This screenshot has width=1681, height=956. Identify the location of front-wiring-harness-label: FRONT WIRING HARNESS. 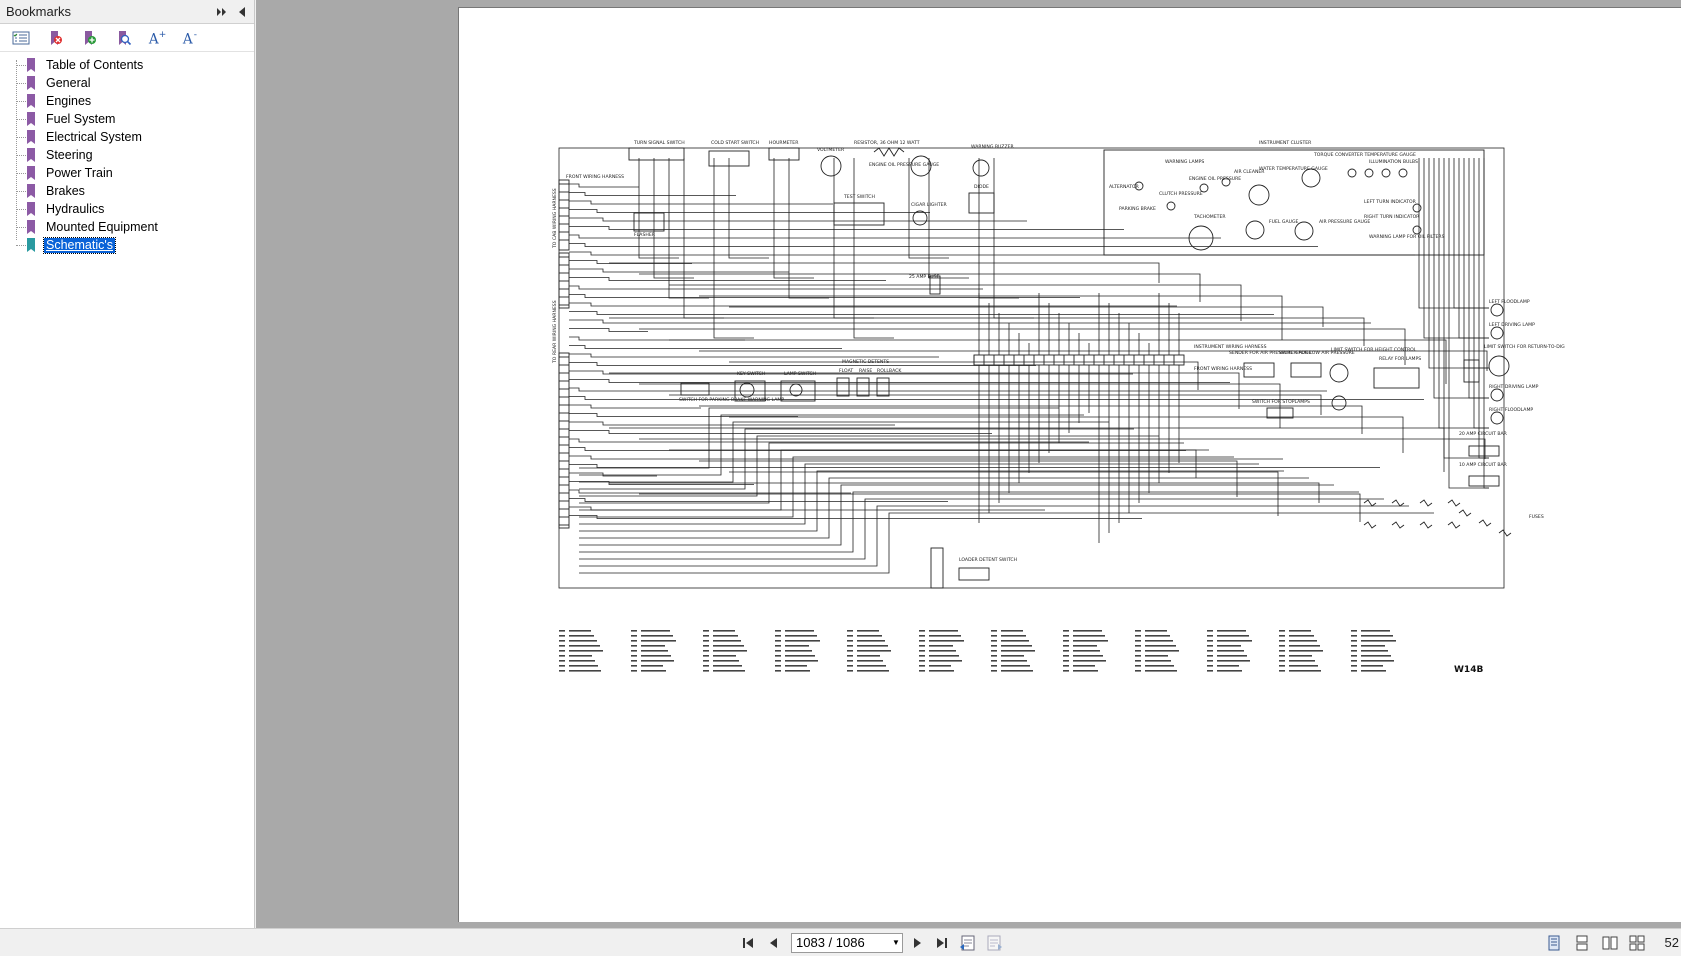
(595, 177).